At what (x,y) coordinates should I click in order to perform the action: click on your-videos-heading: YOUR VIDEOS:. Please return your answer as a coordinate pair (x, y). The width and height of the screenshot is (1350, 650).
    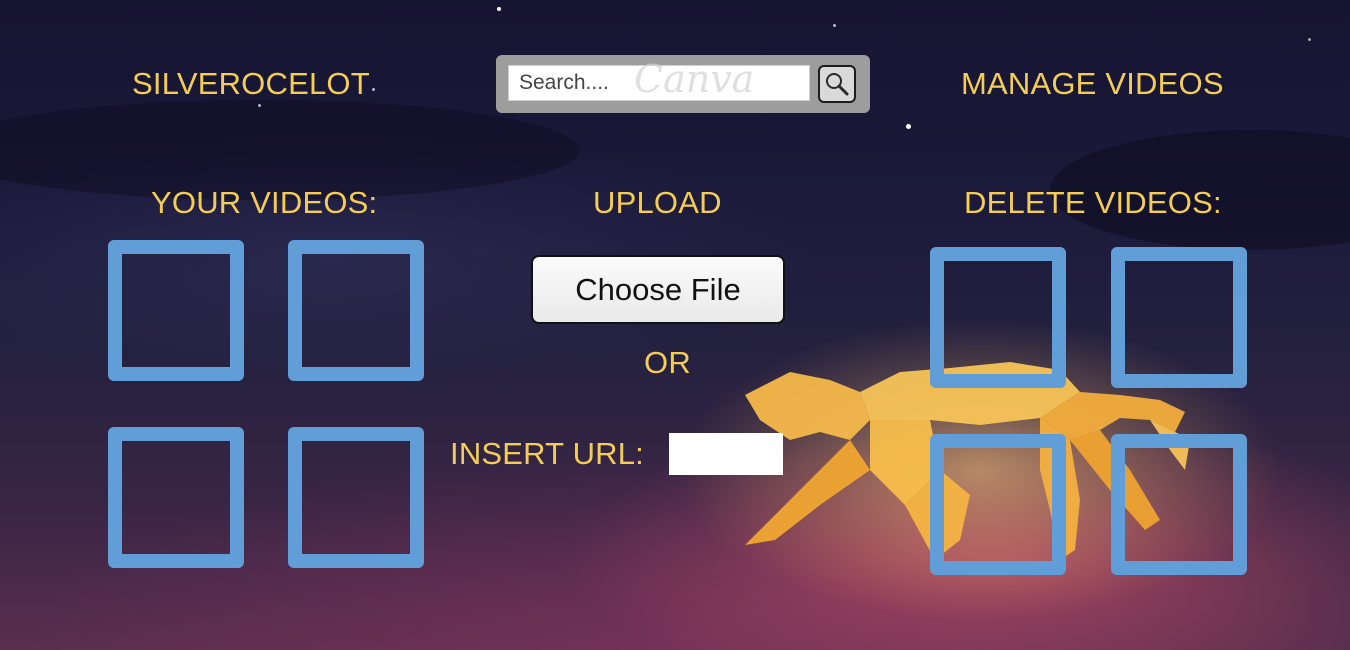
    Looking at the image, I should click on (264, 202).